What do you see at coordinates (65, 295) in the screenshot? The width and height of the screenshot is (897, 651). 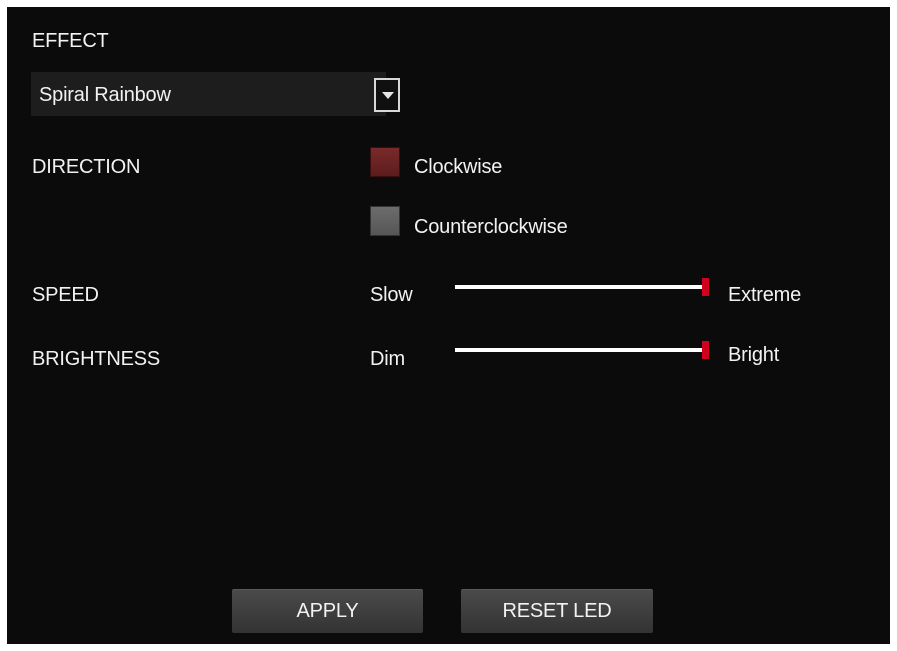 I see `speed-heading: SPEED` at bounding box center [65, 295].